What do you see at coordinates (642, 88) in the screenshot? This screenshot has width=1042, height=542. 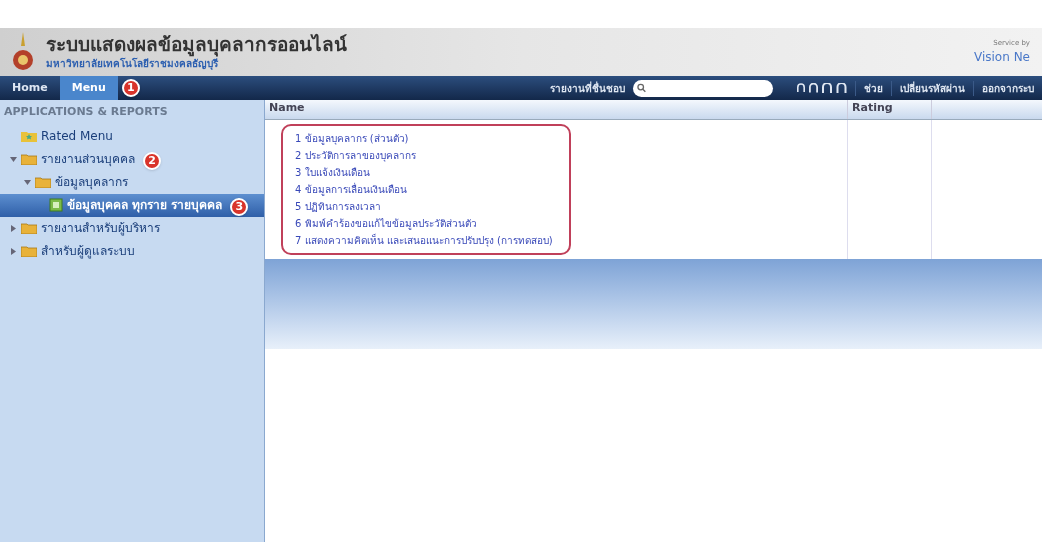 I see `search-icon` at bounding box center [642, 88].